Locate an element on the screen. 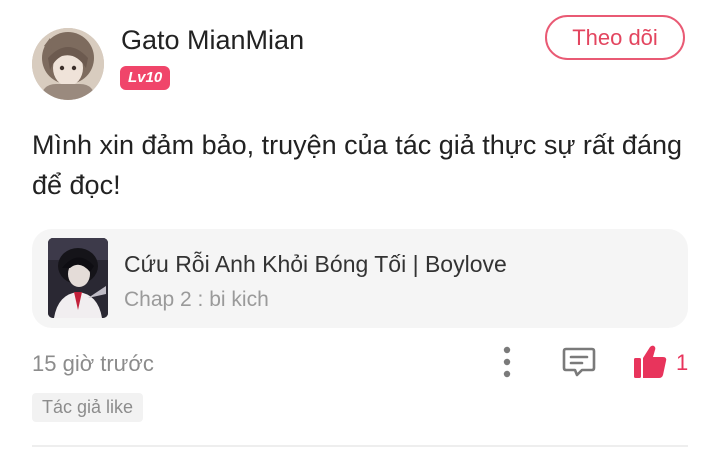 This screenshot has width=720, height=449. author-liked-tag: Tác giả like is located at coordinates (88, 407).